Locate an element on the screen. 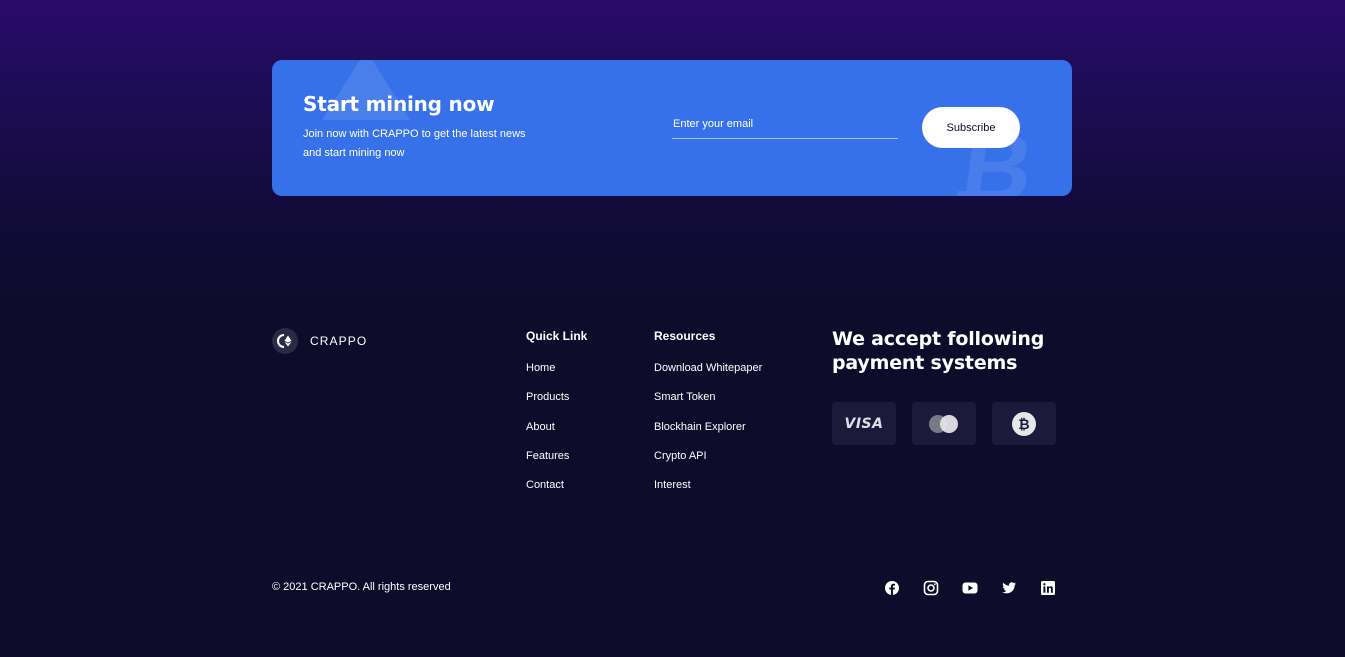 The image size is (1345, 657). visa-icon: VISA is located at coordinates (864, 423).